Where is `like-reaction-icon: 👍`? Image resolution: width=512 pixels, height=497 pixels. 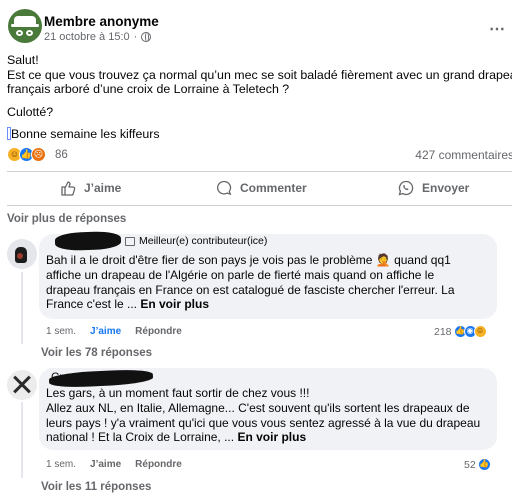
like-reaction-icon: 👍 is located at coordinates (484, 464).